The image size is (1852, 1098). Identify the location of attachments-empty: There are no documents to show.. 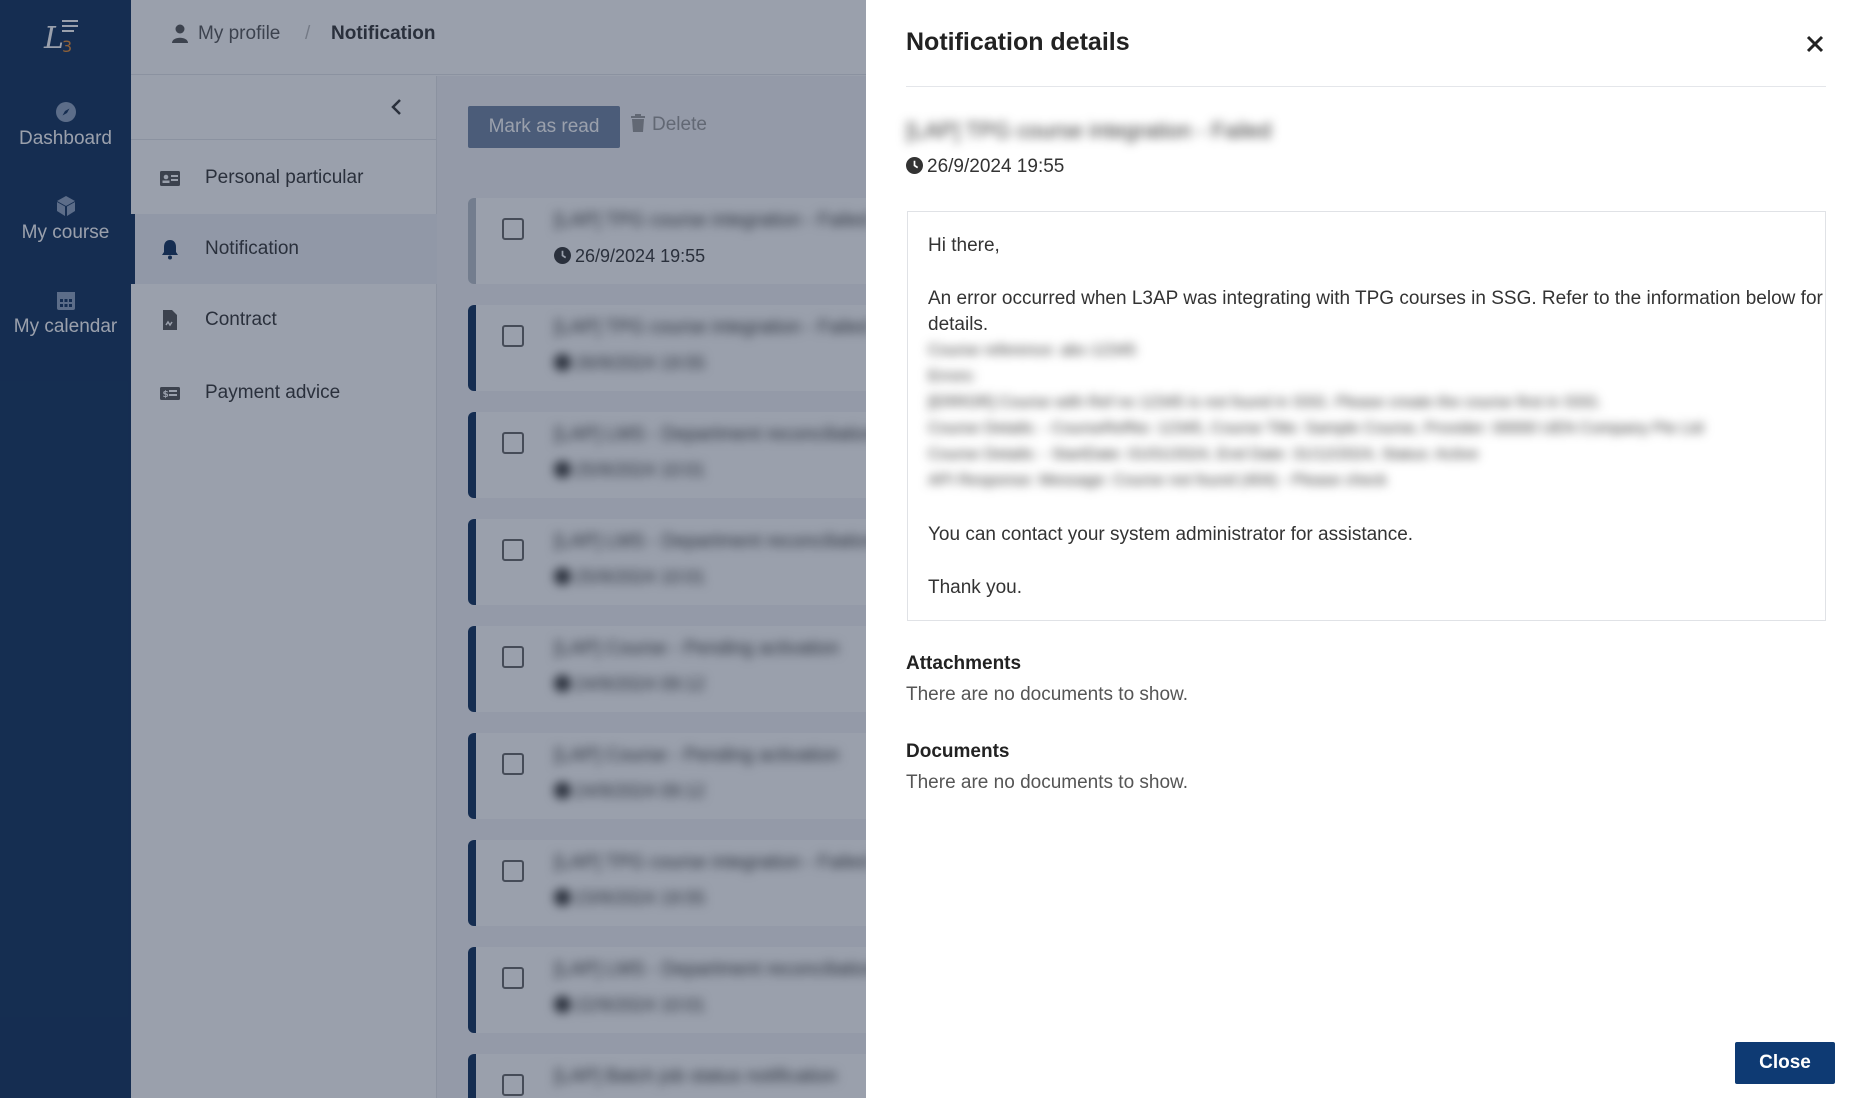
(1047, 694).